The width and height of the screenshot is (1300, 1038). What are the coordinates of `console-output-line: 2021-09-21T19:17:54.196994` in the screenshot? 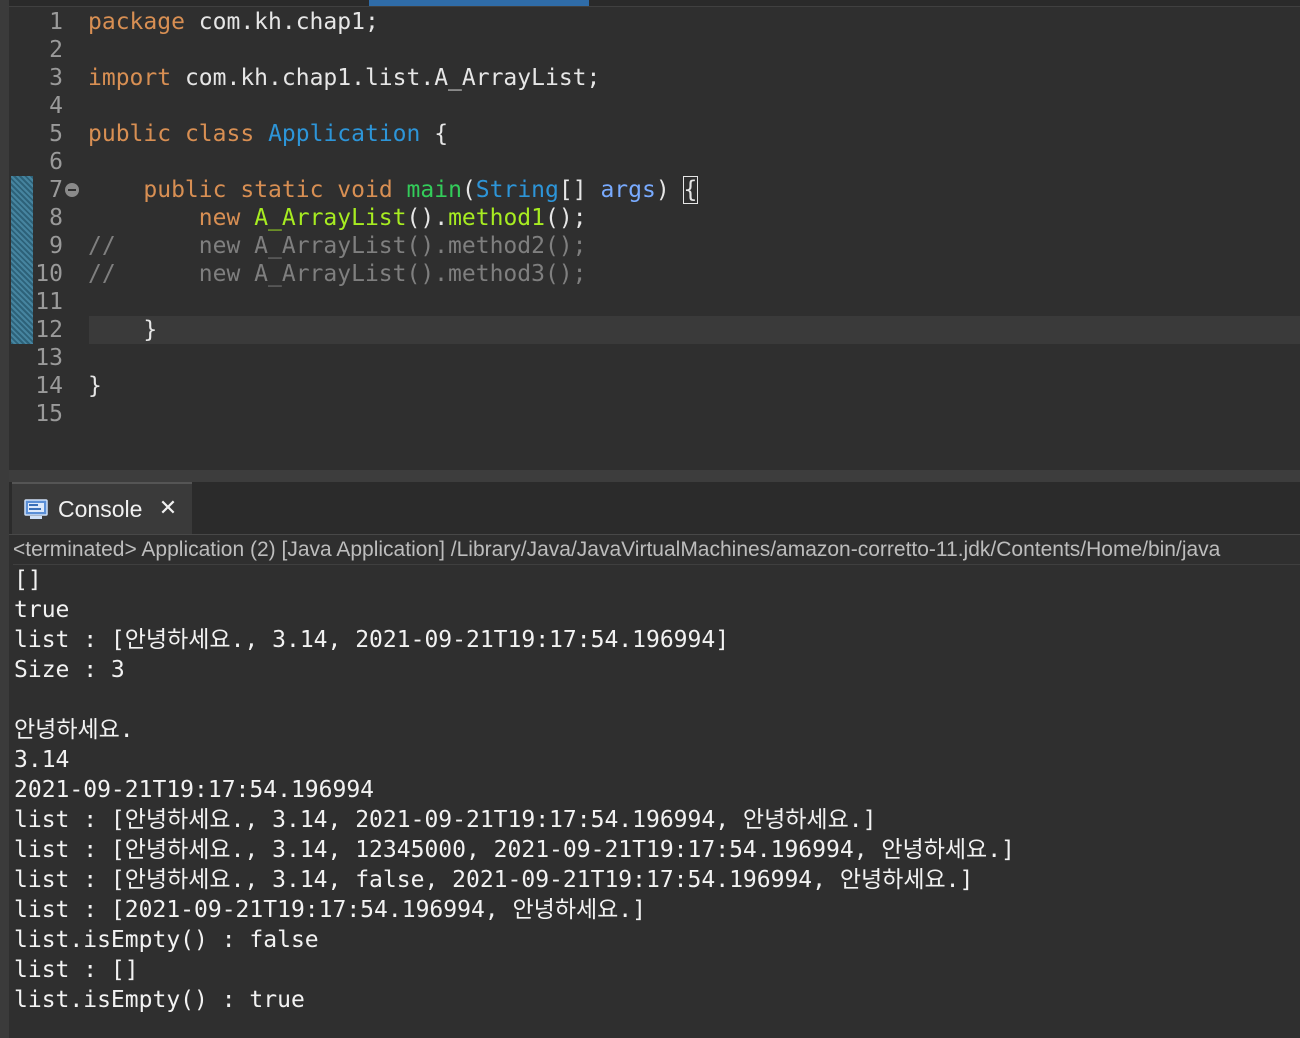 It's located at (194, 790).